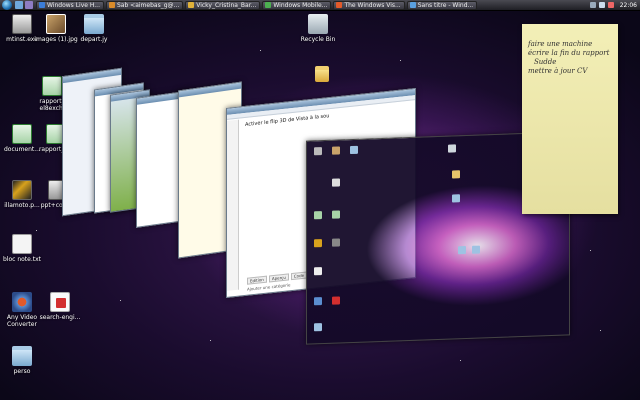 This screenshot has height=400, width=640. I want to click on tab-code: Code, so click(299, 276).